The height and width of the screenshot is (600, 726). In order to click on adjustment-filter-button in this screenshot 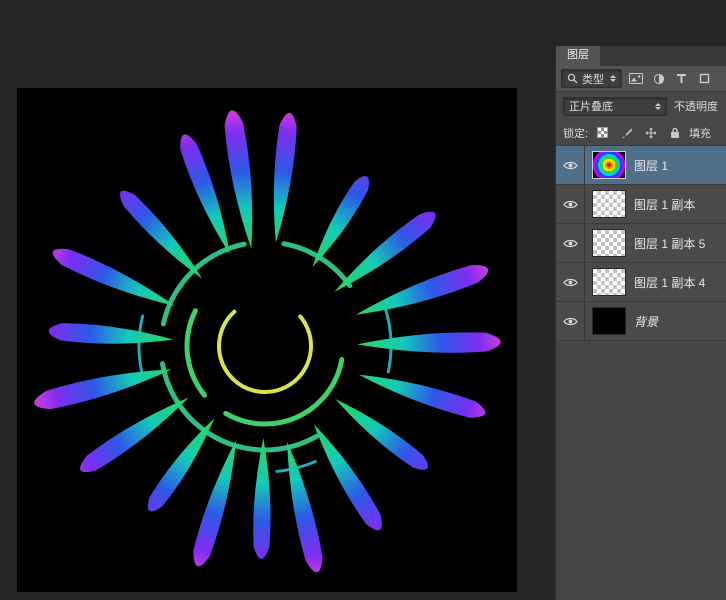, I will do `click(658, 78)`.